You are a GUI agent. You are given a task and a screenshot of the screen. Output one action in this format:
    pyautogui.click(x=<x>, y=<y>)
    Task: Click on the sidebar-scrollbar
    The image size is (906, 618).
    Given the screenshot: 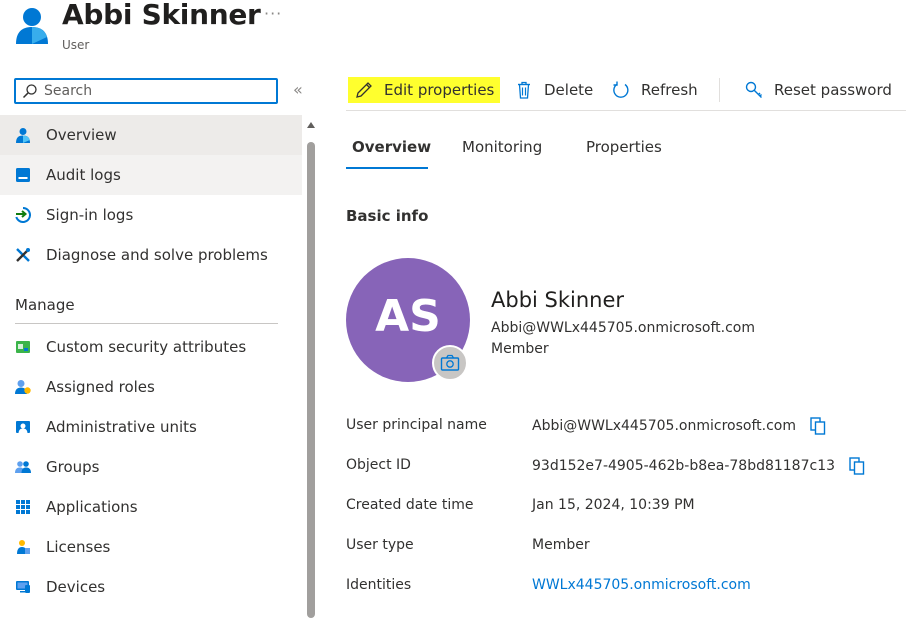 What is the action you would take?
    pyautogui.click(x=311, y=370)
    